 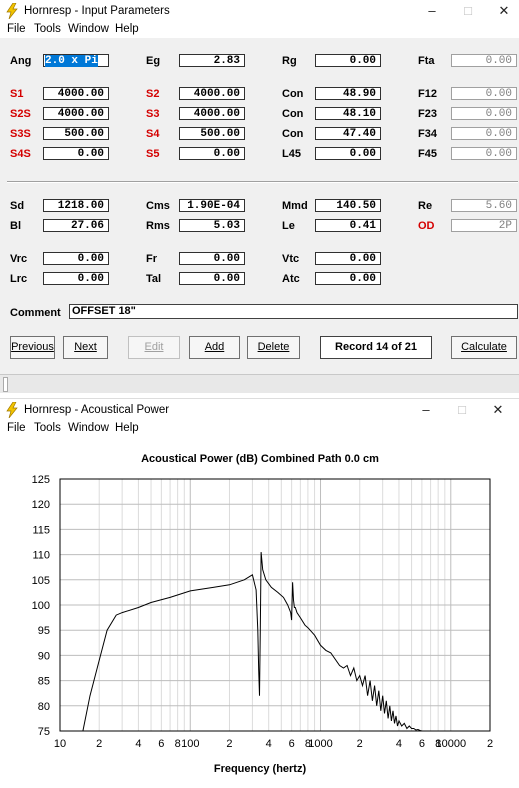 I want to click on param-label-tal: Tal, so click(x=154, y=279).